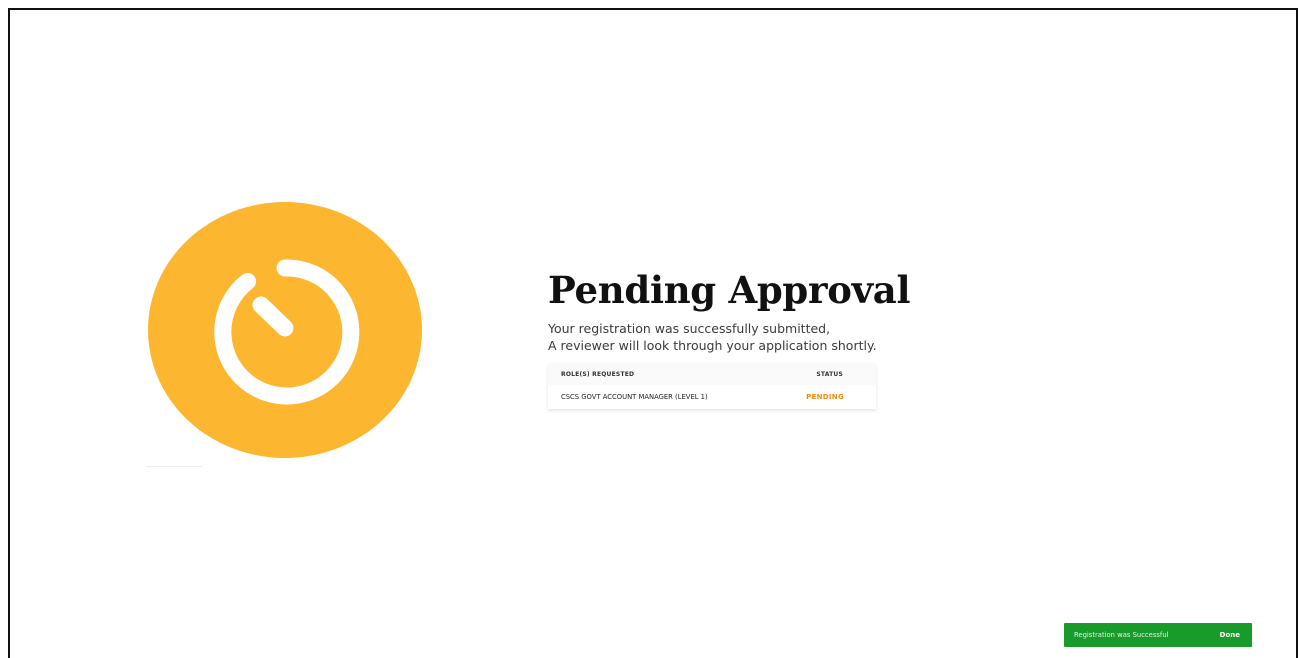  What do you see at coordinates (634, 397) in the screenshot?
I see `role-name: CSCS GOVT ACCOUNT MANAGER (LEVEL 1)` at bounding box center [634, 397].